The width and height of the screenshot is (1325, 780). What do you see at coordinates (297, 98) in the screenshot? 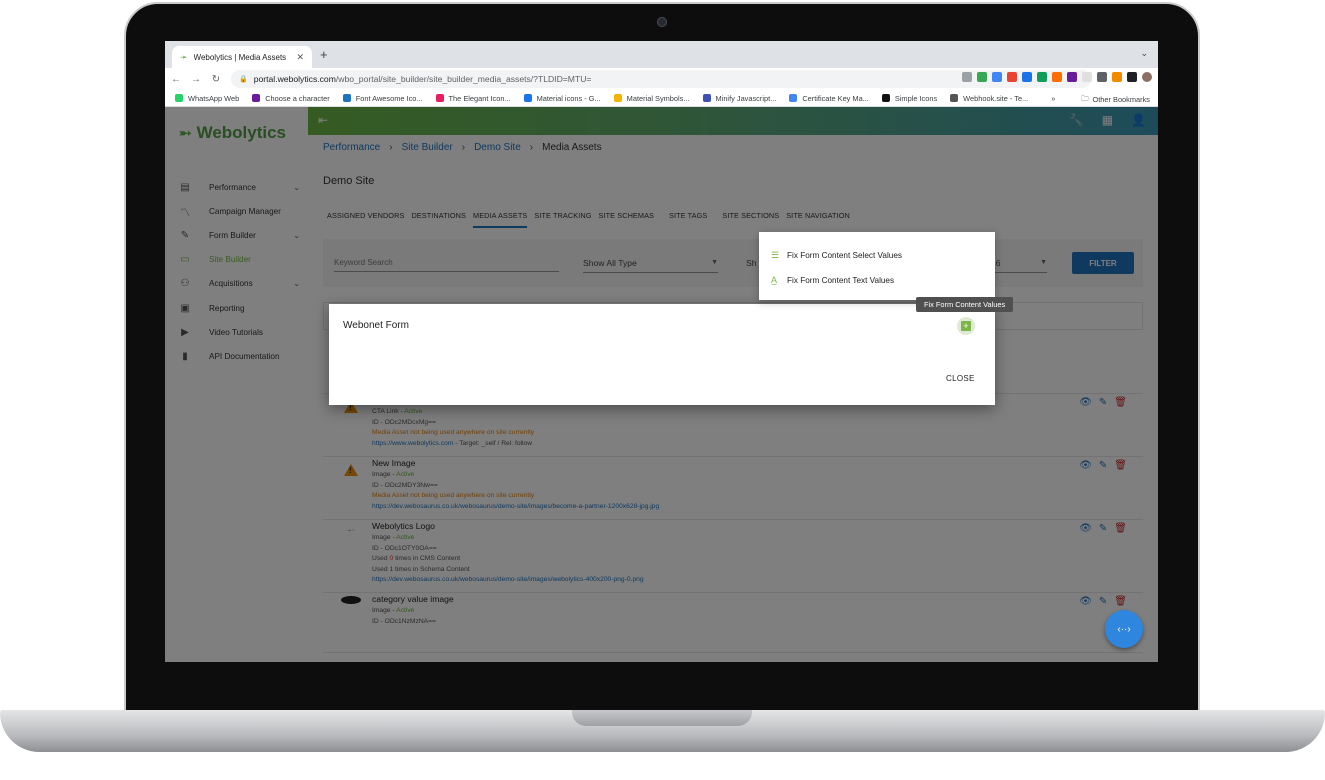
I see `bookmark-label: Choose a character` at bounding box center [297, 98].